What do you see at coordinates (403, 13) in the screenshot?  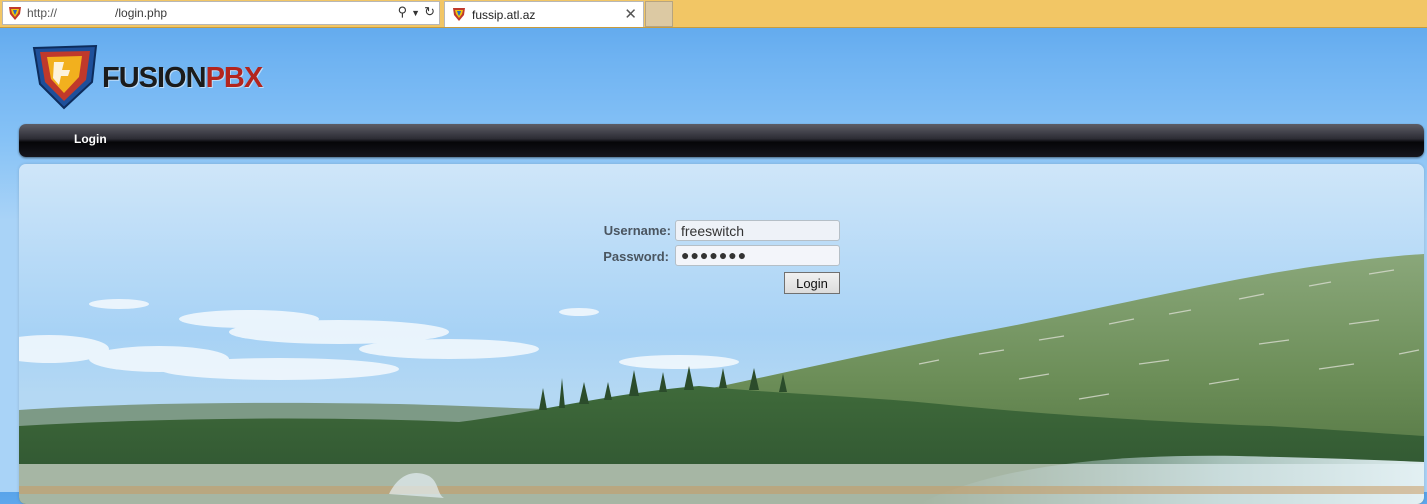 I see `search-icon: ⚲` at bounding box center [403, 13].